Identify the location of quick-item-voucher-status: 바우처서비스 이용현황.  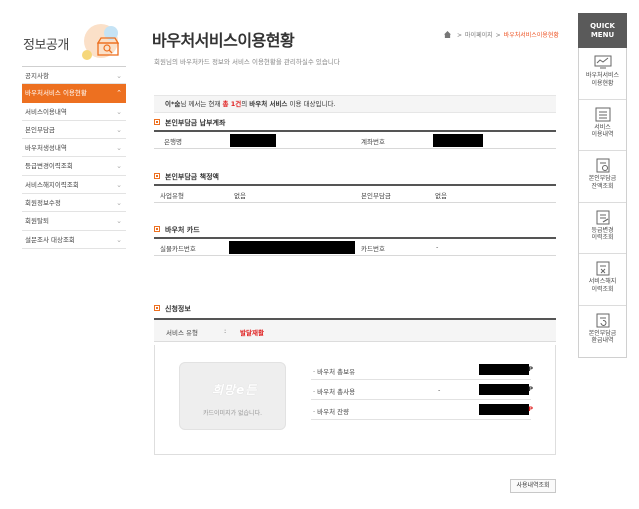
(602, 74).